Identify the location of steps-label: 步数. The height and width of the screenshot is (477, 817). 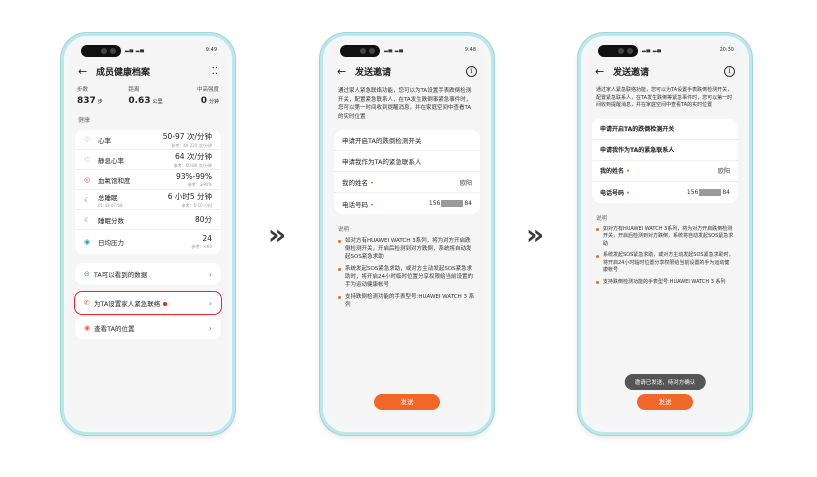
(83, 90).